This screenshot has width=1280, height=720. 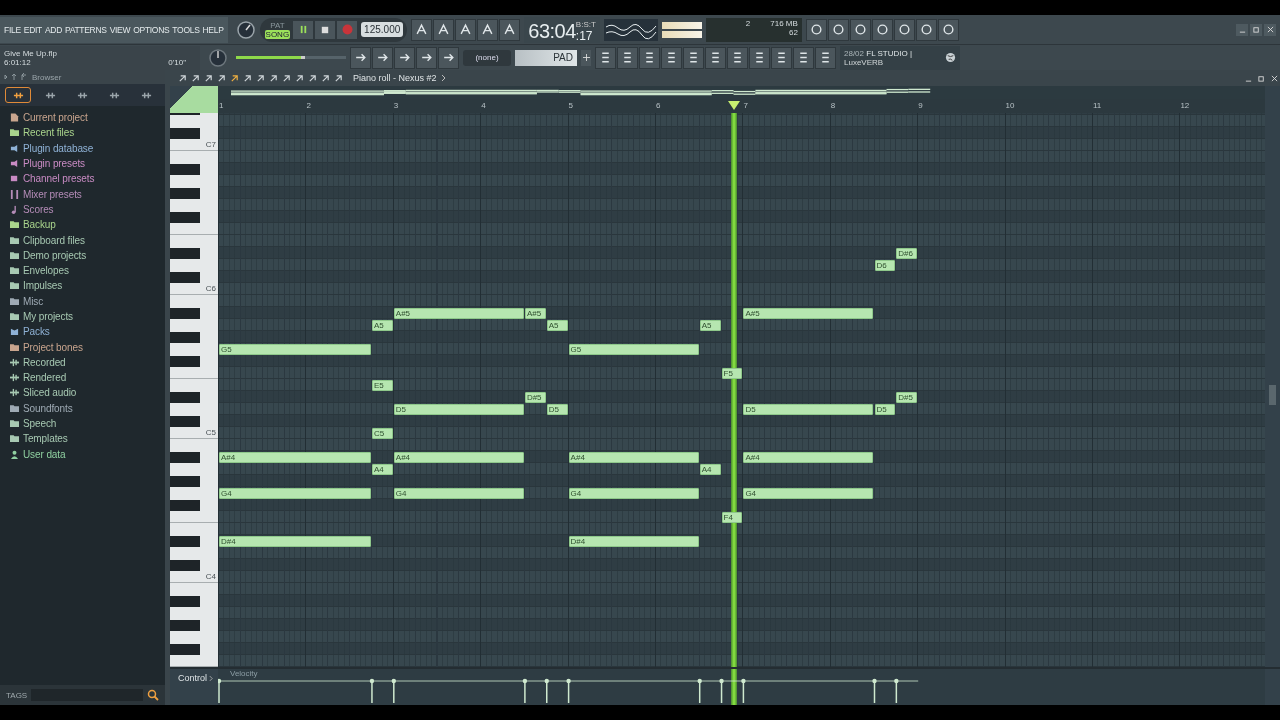 I want to click on browser-item: Soundfonts, so click(x=87, y=408).